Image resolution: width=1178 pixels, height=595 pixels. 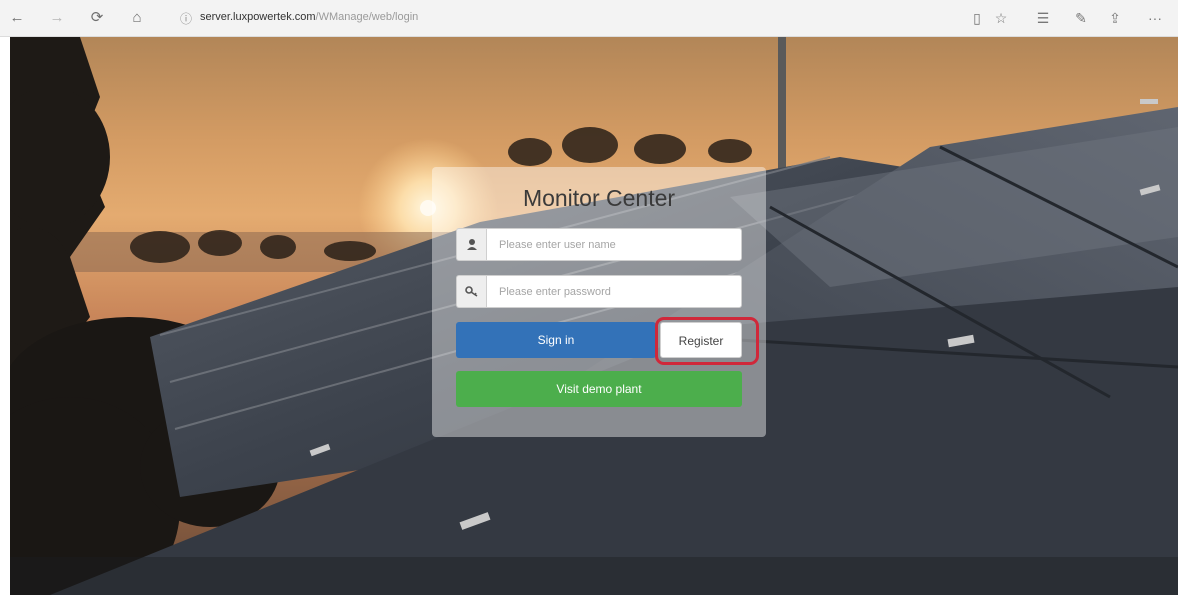 What do you see at coordinates (471, 291) in the screenshot?
I see `key-icon` at bounding box center [471, 291].